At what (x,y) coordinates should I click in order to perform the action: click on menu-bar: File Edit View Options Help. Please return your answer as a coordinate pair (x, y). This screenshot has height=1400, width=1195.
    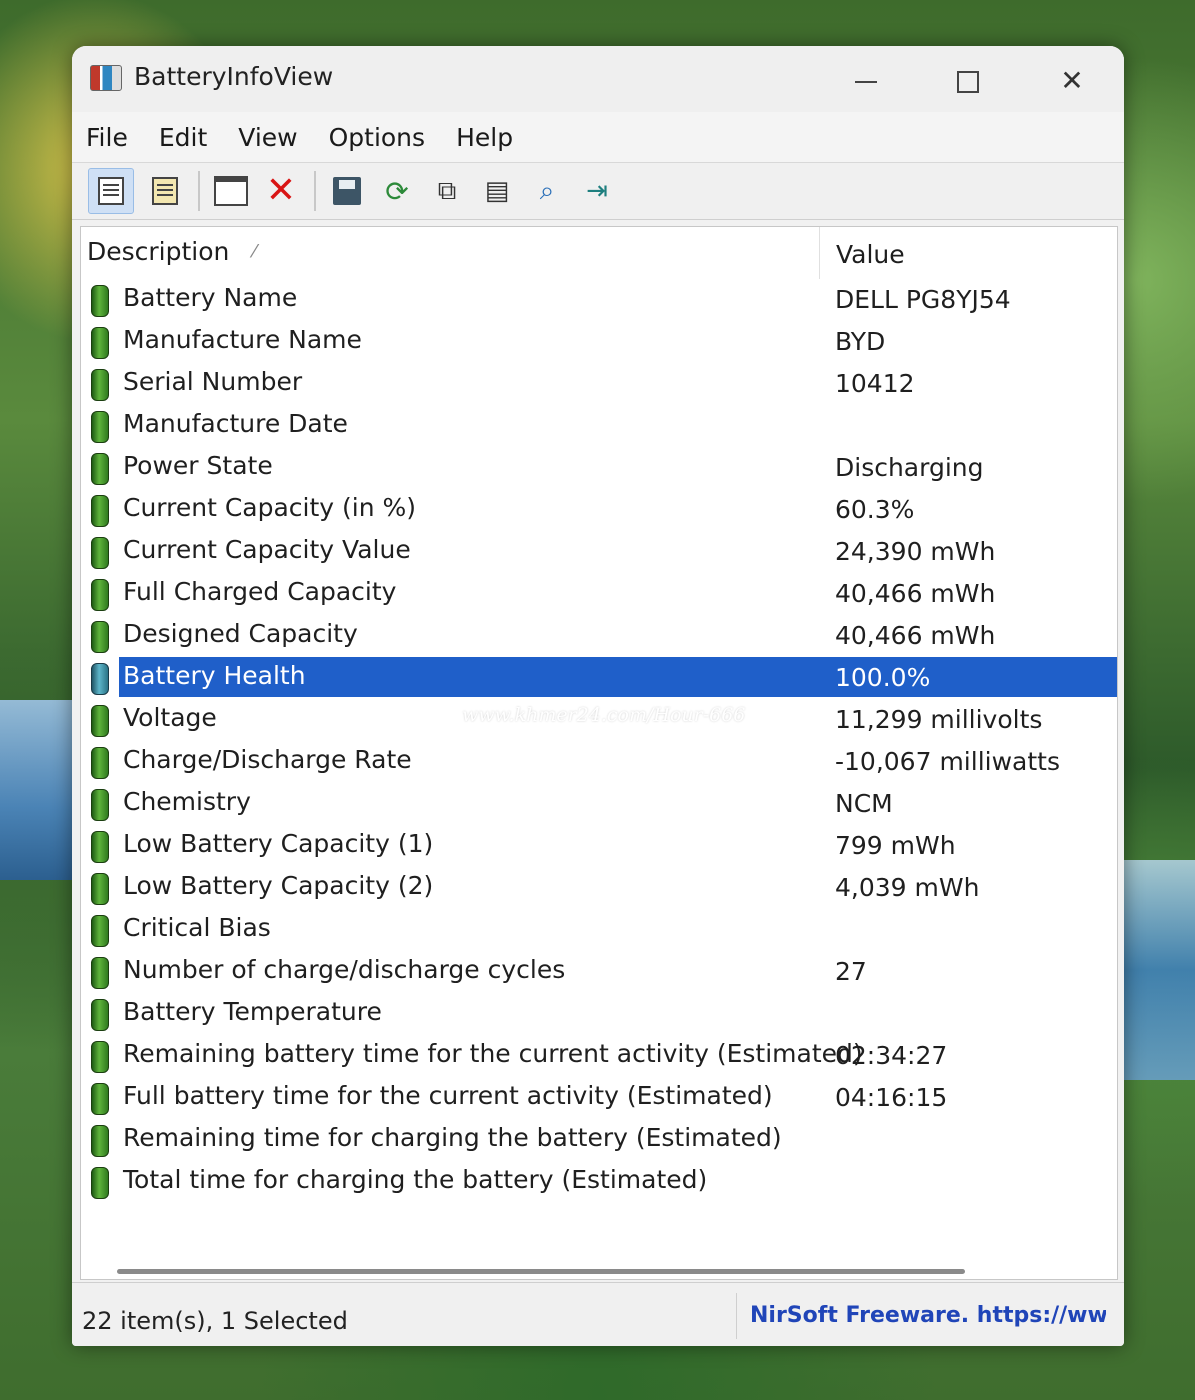
    Looking at the image, I should click on (598, 137).